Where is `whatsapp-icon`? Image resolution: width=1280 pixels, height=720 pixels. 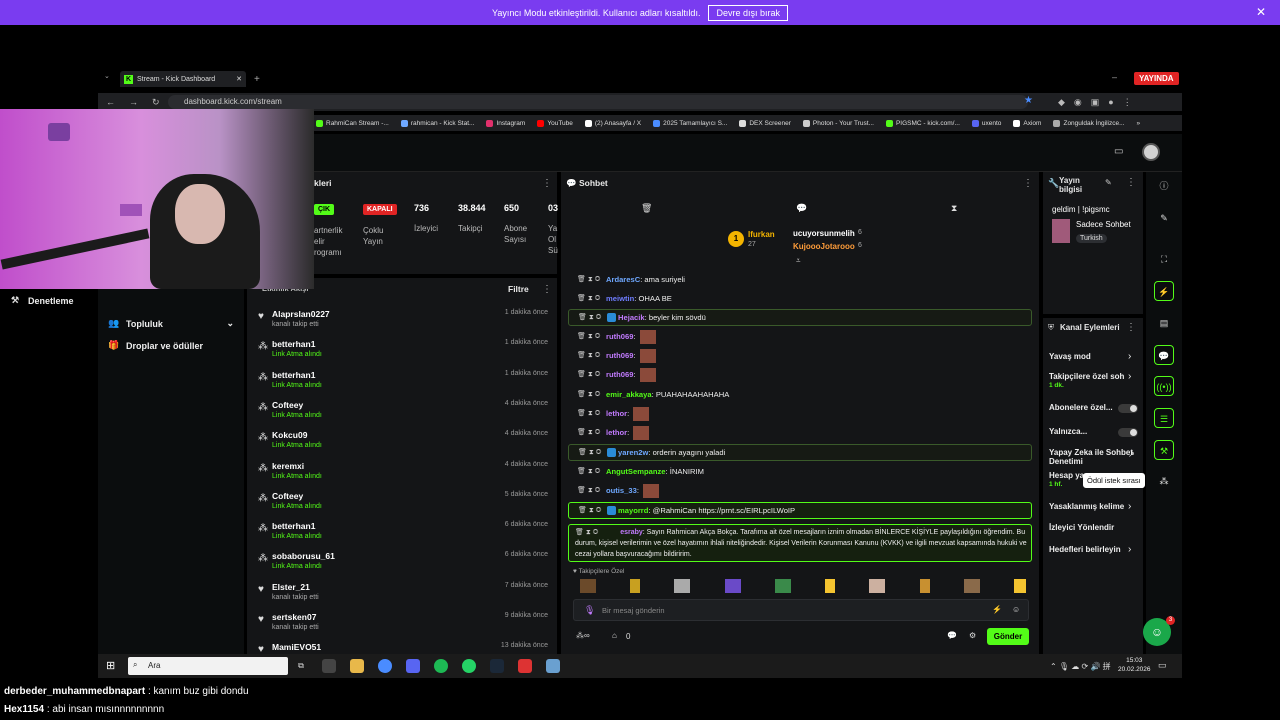 whatsapp-icon is located at coordinates (469, 666).